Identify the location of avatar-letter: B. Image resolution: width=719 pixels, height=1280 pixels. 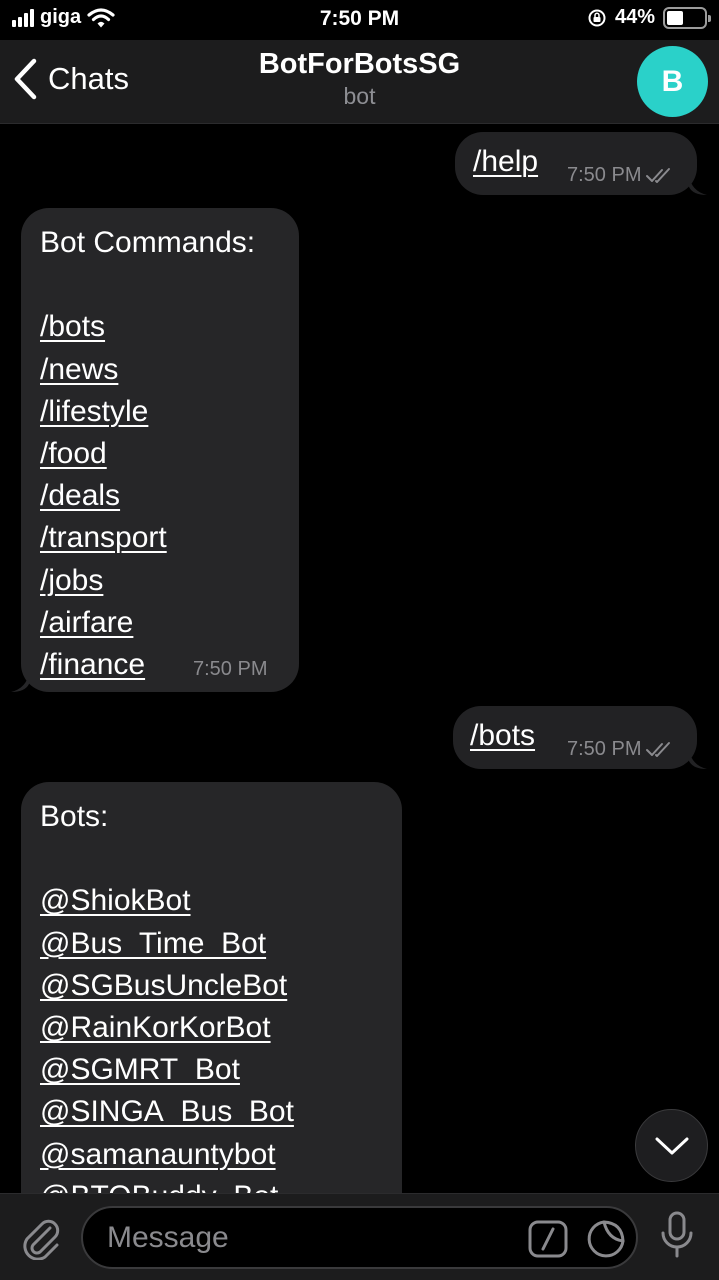
(672, 81).